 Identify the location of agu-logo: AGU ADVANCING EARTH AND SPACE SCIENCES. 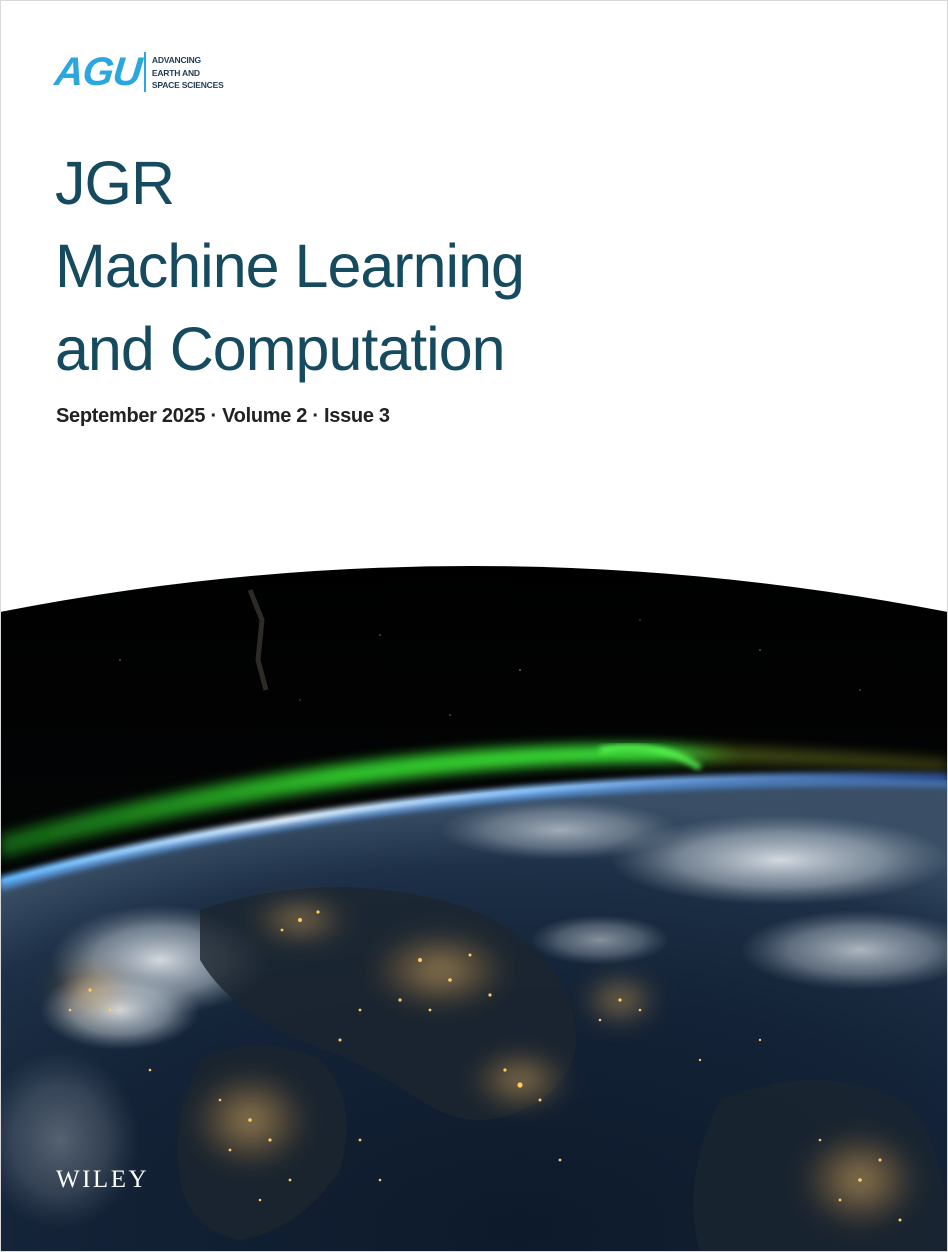
(138, 73).